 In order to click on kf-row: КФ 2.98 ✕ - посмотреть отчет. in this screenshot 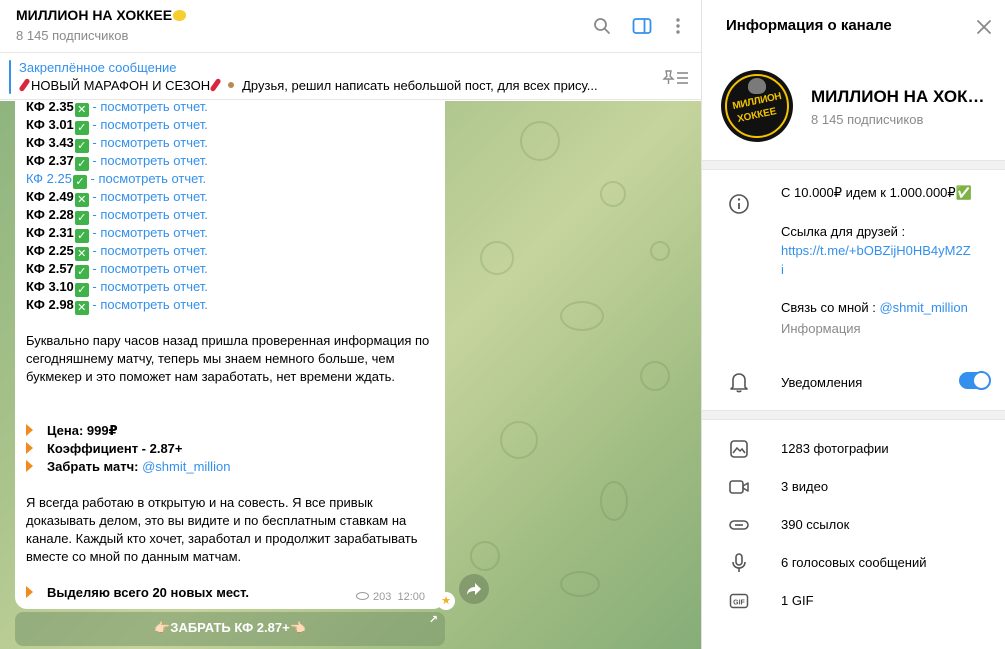, I will do `click(117, 306)`.